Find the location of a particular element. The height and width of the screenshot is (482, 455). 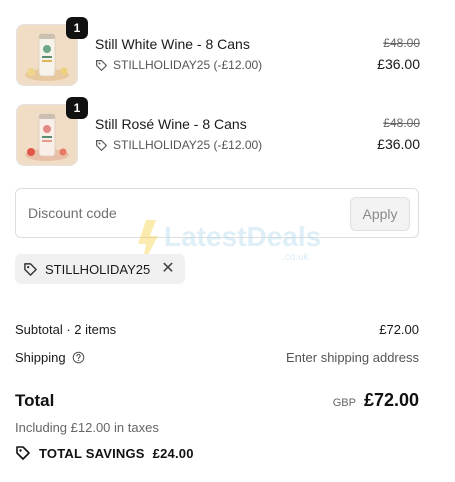

subtotal-value: £72.00 is located at coordinates (399, 329).